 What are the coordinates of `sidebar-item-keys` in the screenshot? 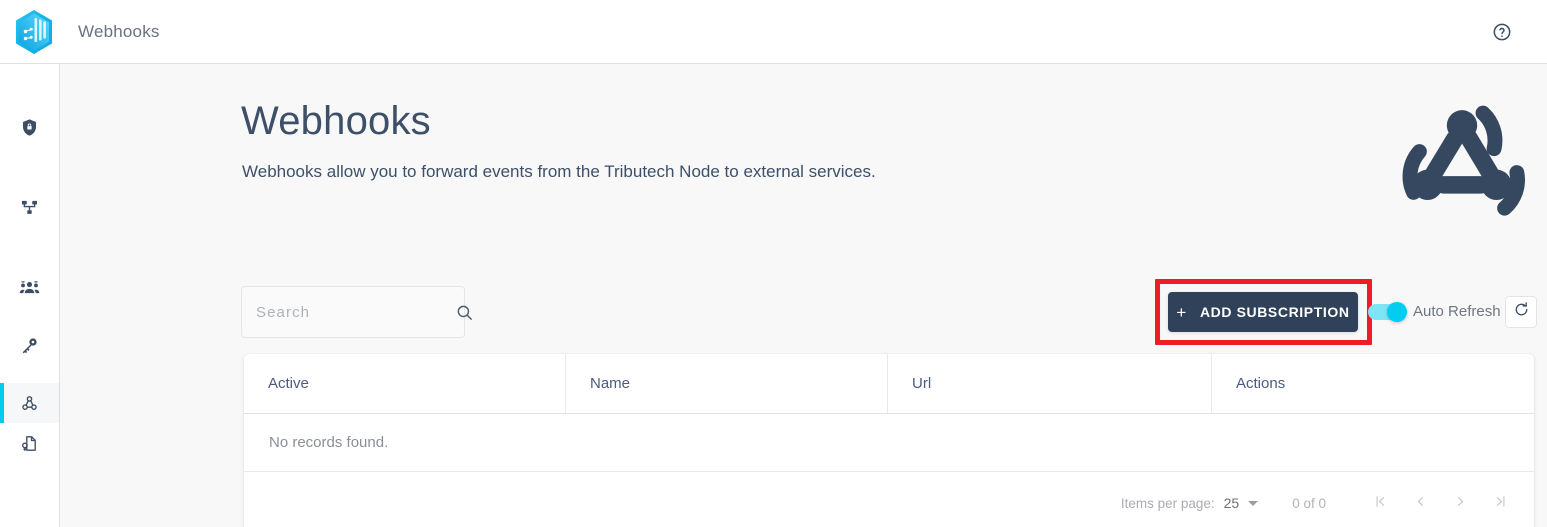 It's located at (29, 345).